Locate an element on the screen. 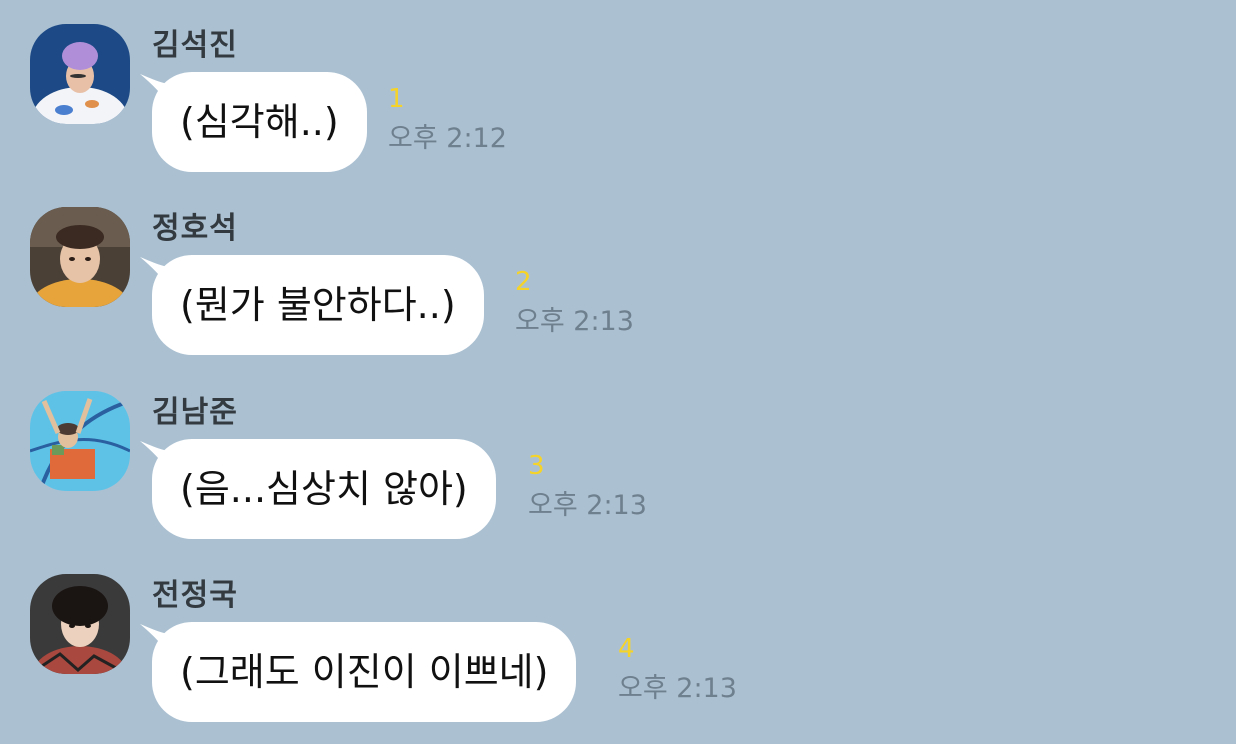 This screenshot has width=1236, height=744. unread-count: 1 is located at coordinates (396, 99).